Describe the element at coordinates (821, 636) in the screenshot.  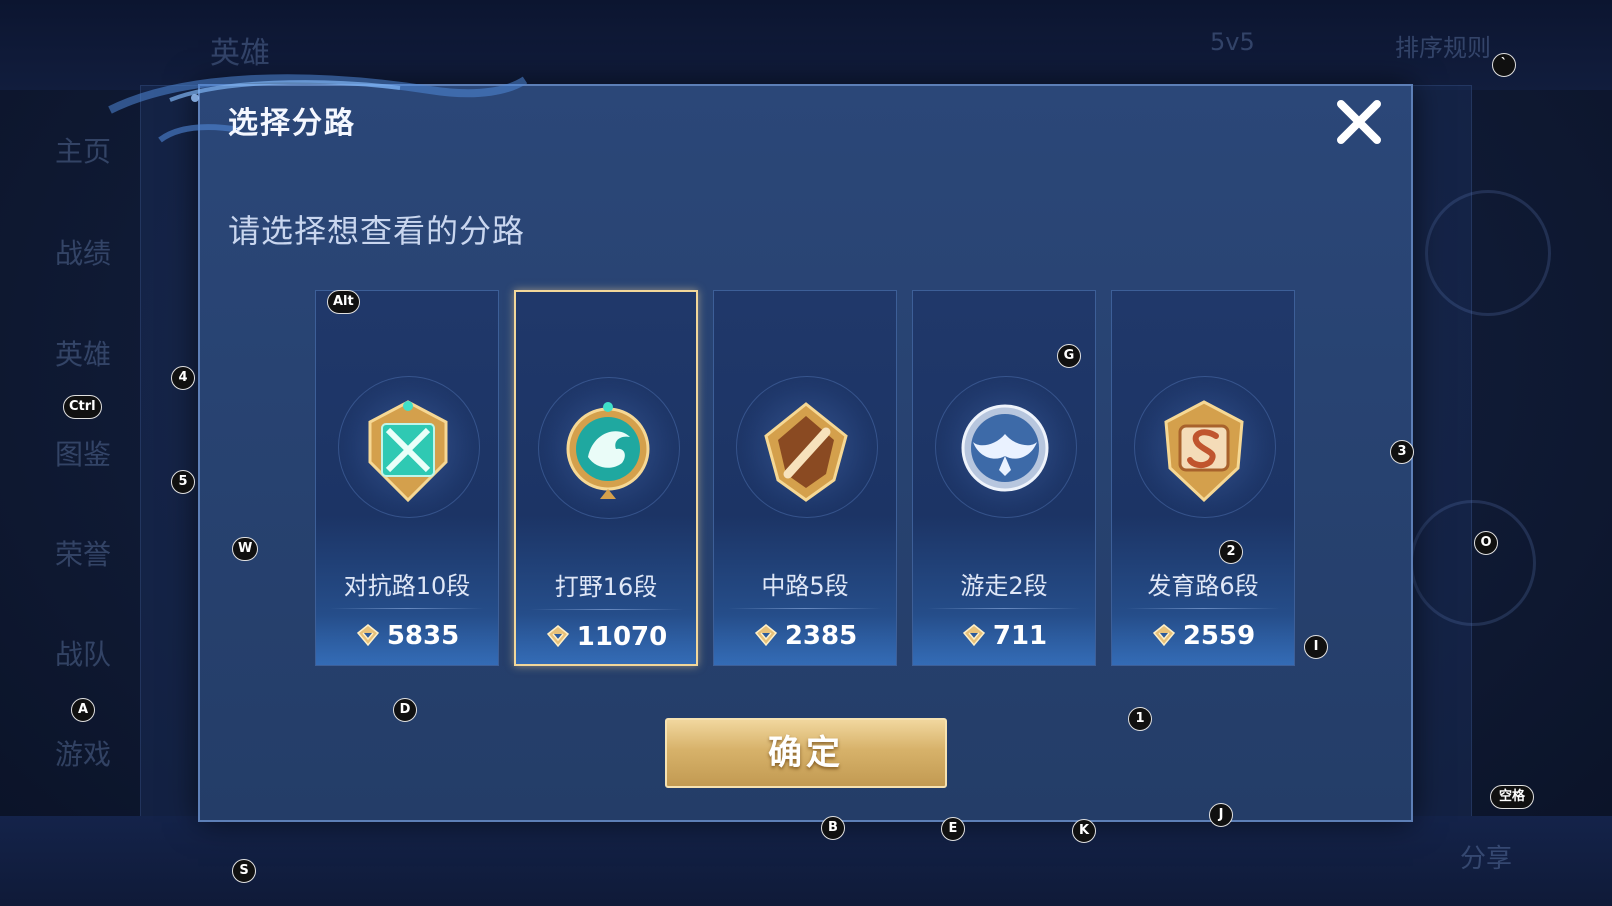
I see `lane-score-value: 2385` at that location.